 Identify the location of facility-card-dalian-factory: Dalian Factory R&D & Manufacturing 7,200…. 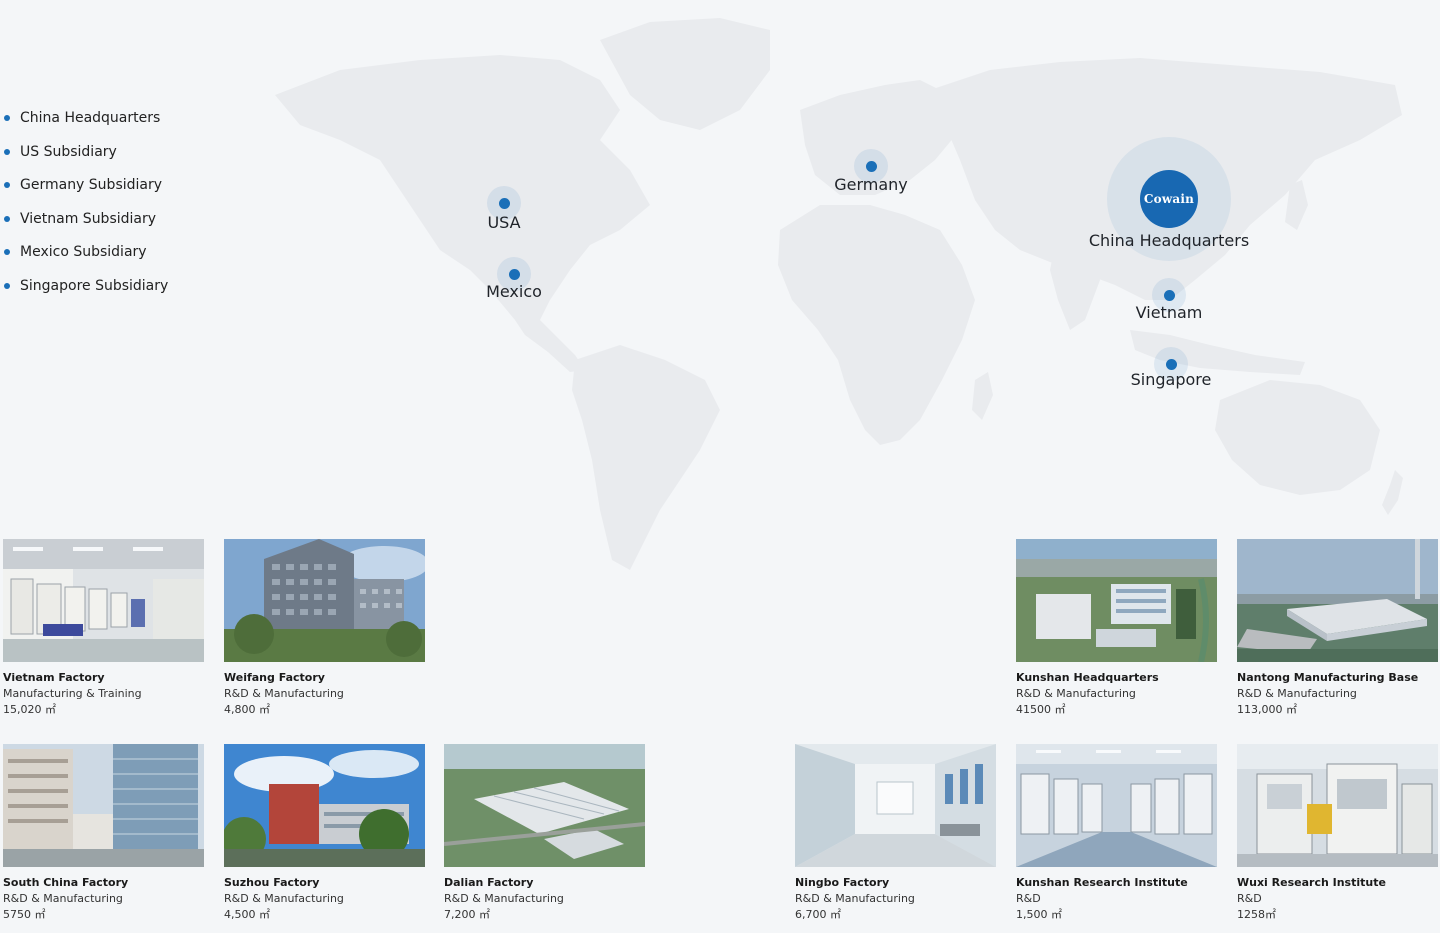
(544, 833).